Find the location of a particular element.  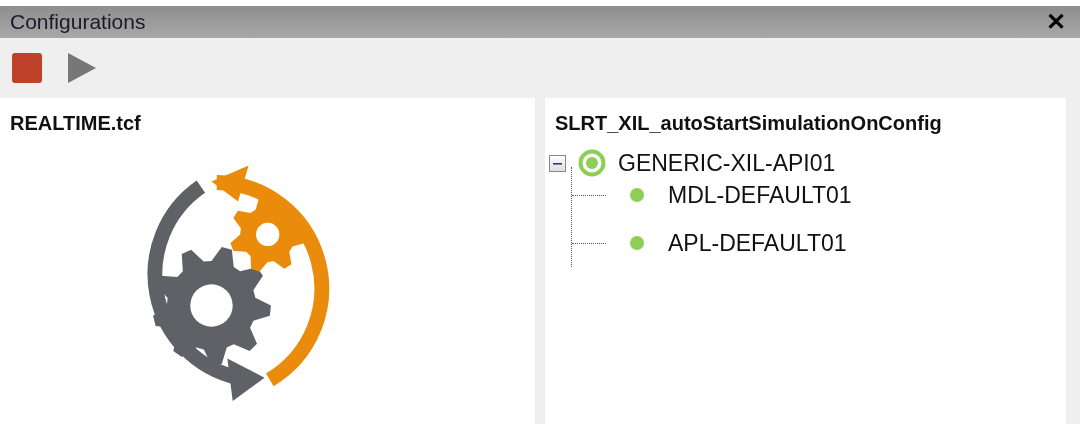

tree-item: MDL-DEFAULT01 is located at coordinates (760, 195).